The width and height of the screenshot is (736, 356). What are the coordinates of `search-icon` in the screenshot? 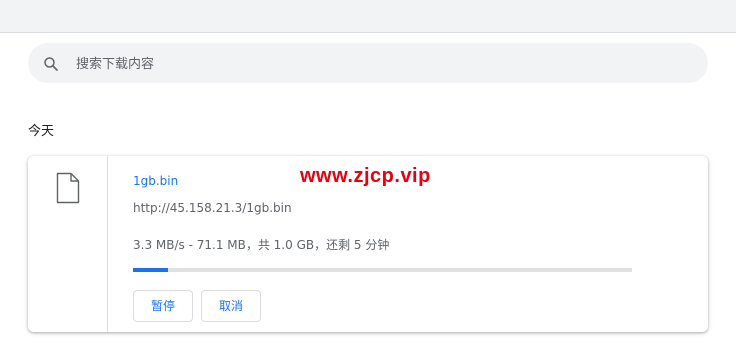 It's located at (51, 64).